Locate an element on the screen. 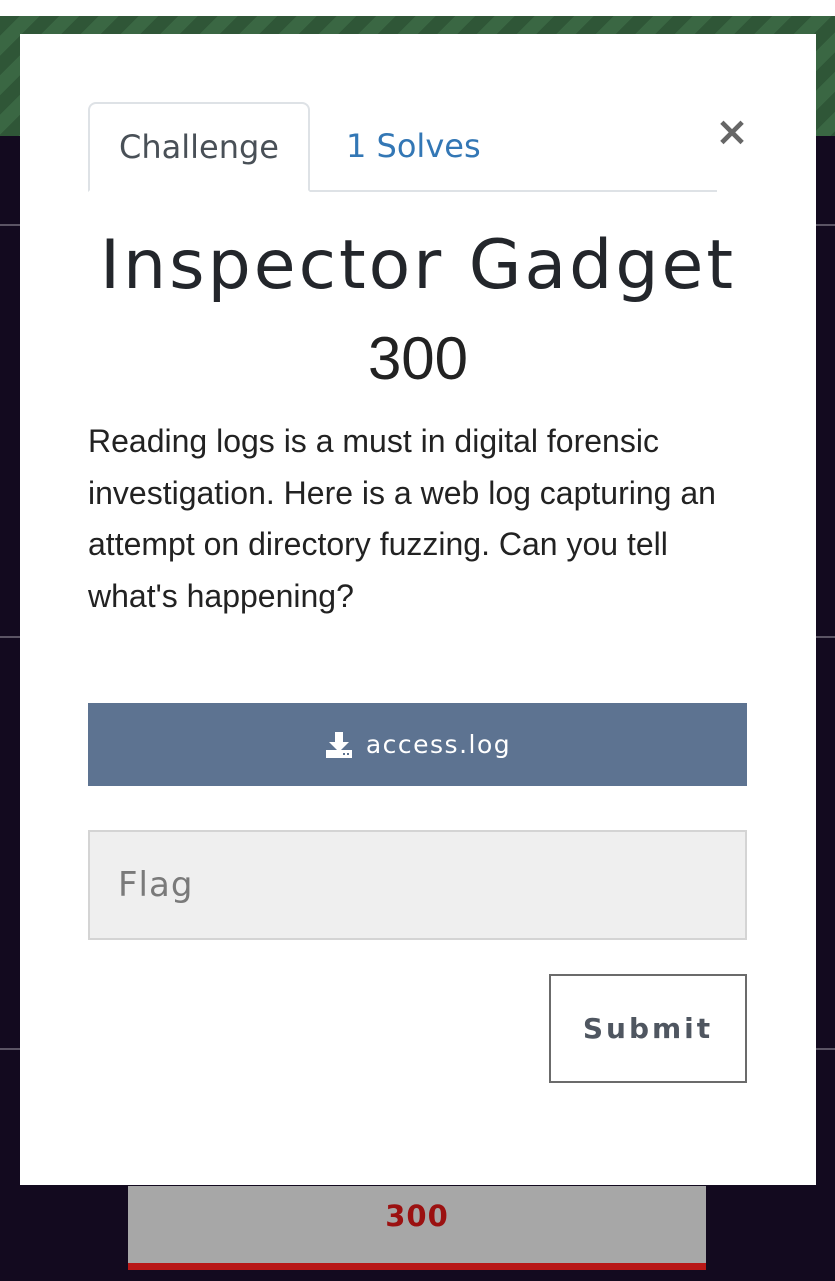 The width and height of the screenshot is (835, 1281). challenge-points: 300 is located at coordinates (418, 358).